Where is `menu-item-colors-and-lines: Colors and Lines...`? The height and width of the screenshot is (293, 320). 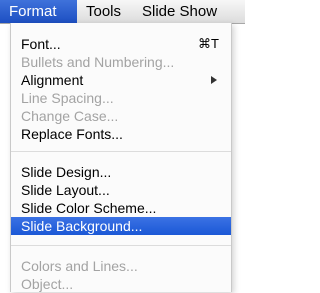 menu-item-colors-and-lines: Colors and Lines... is located at coordinates (121, 266).